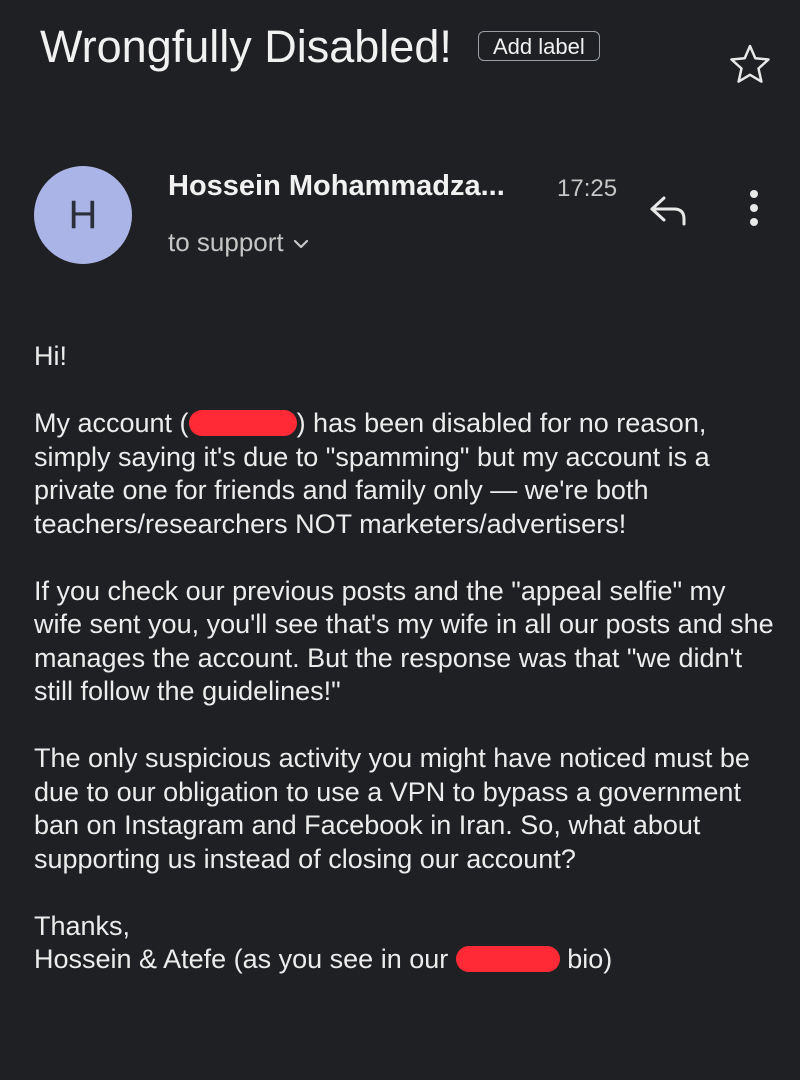  What do you see at coordinates (245, 959) in the screenshot?
I see `signature-start: Hossein & Atefe (as you see in our` at bounding box center [245, 959].